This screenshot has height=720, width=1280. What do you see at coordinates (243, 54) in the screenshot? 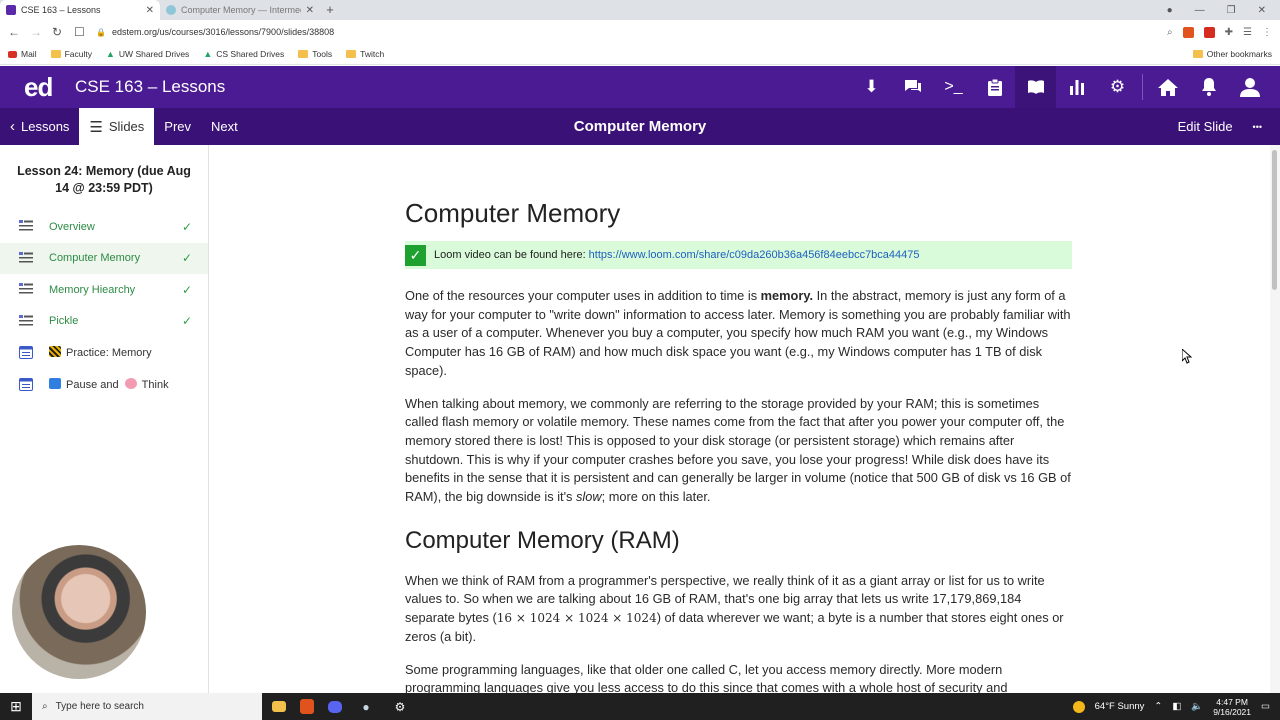
I see `bookmark-cs-shared-drives: ▲ CS Shared Drives` at bounding box center [243, 54].